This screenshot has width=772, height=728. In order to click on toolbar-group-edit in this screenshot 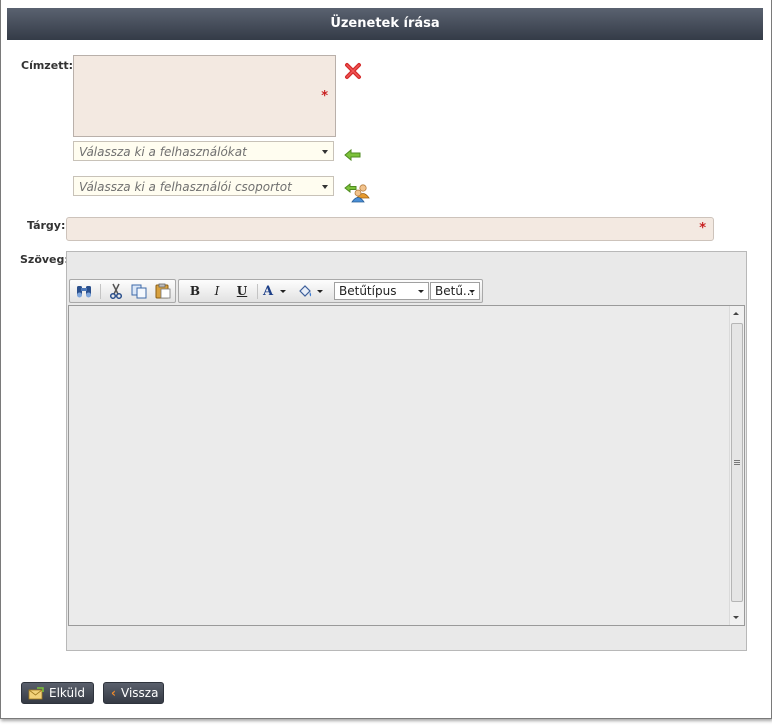, I will do `click(122, 291)`.